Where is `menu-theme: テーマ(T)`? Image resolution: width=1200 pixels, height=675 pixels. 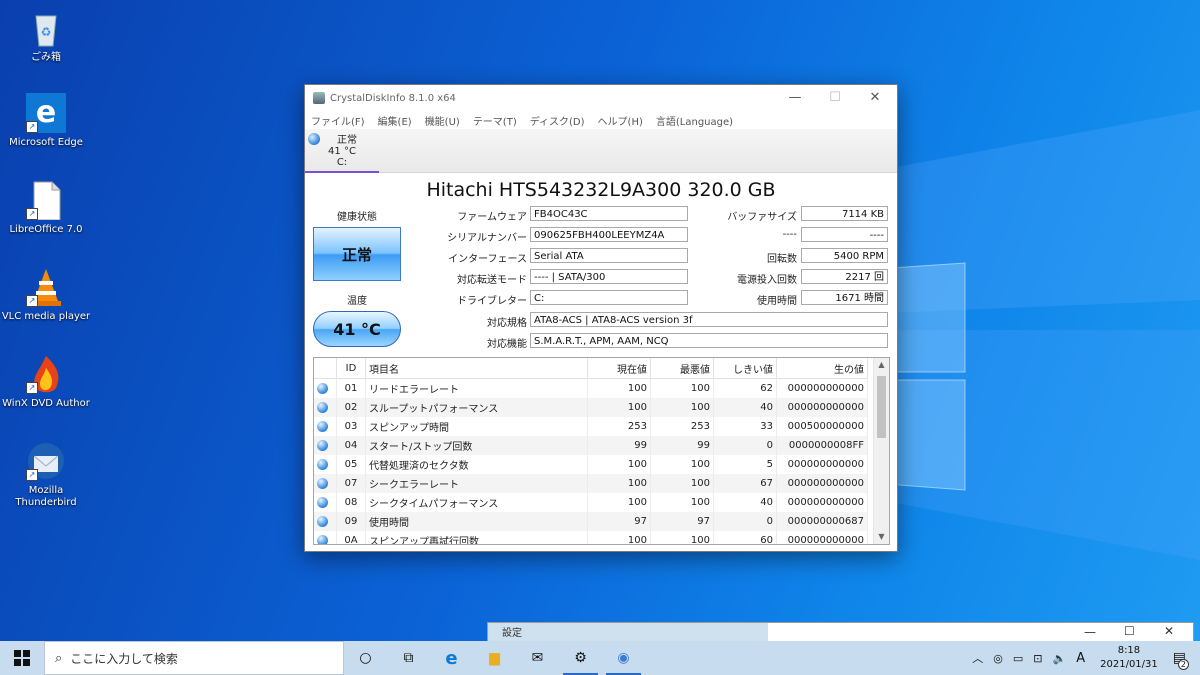
menu-theme: テーマ(T) is located at coordinates (495, 120).